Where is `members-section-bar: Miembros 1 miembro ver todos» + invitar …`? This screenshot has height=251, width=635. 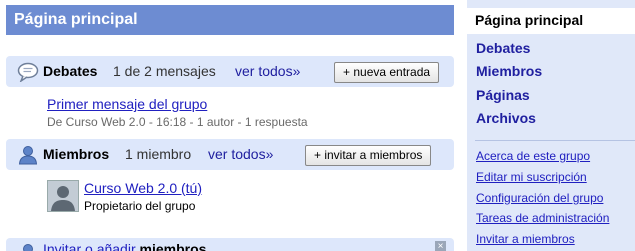
members-section-bar: Miembros 1 miembro ver todos» + invitar … is located at coordinates (230, 154).